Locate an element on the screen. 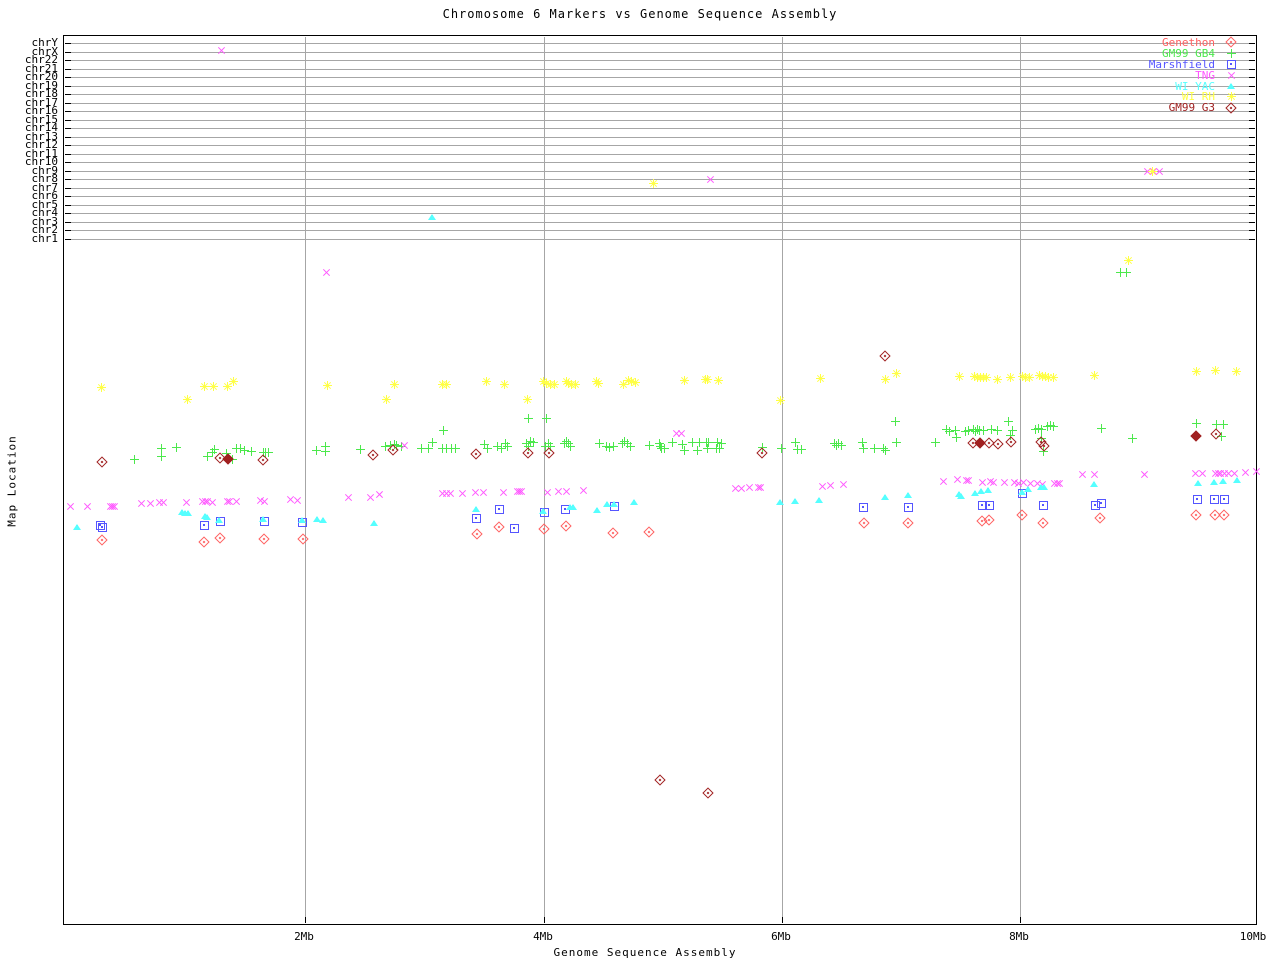 The height and width of the screenshot is (960, 1280). legend-row: TNG is located at coordinates (1193, 75).